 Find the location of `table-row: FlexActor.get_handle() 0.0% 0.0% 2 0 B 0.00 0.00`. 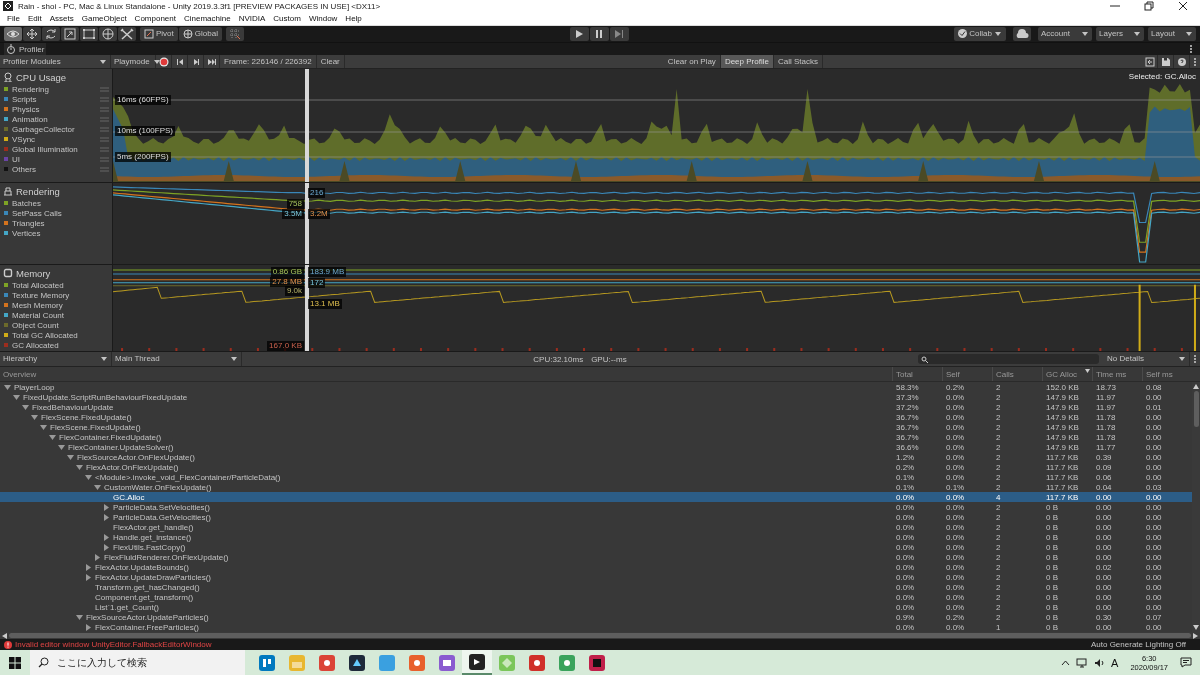

table-row: FlexActor.get_handle() 0.0% 0.0% 2 0 B 0.00 0.00 is located at coordinates (596, 527).